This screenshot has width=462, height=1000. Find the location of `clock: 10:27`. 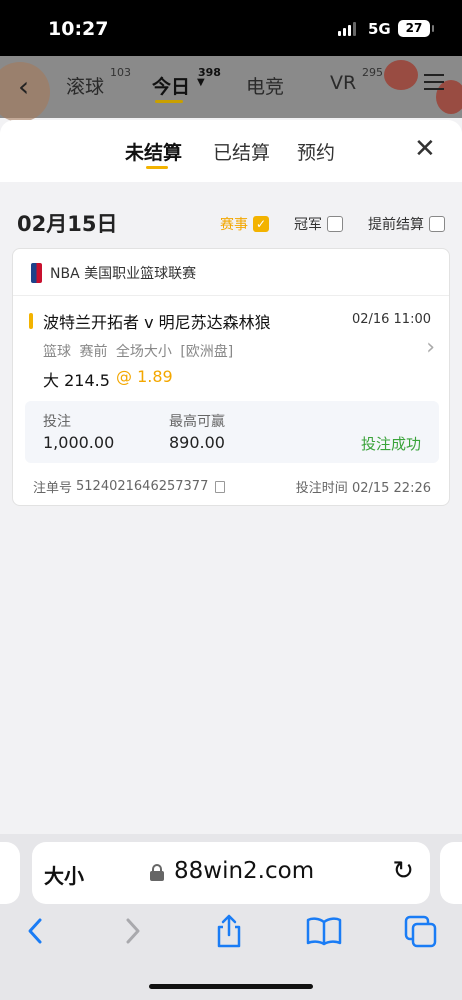

clock: 10:27 is located at coordinates (78, 29).